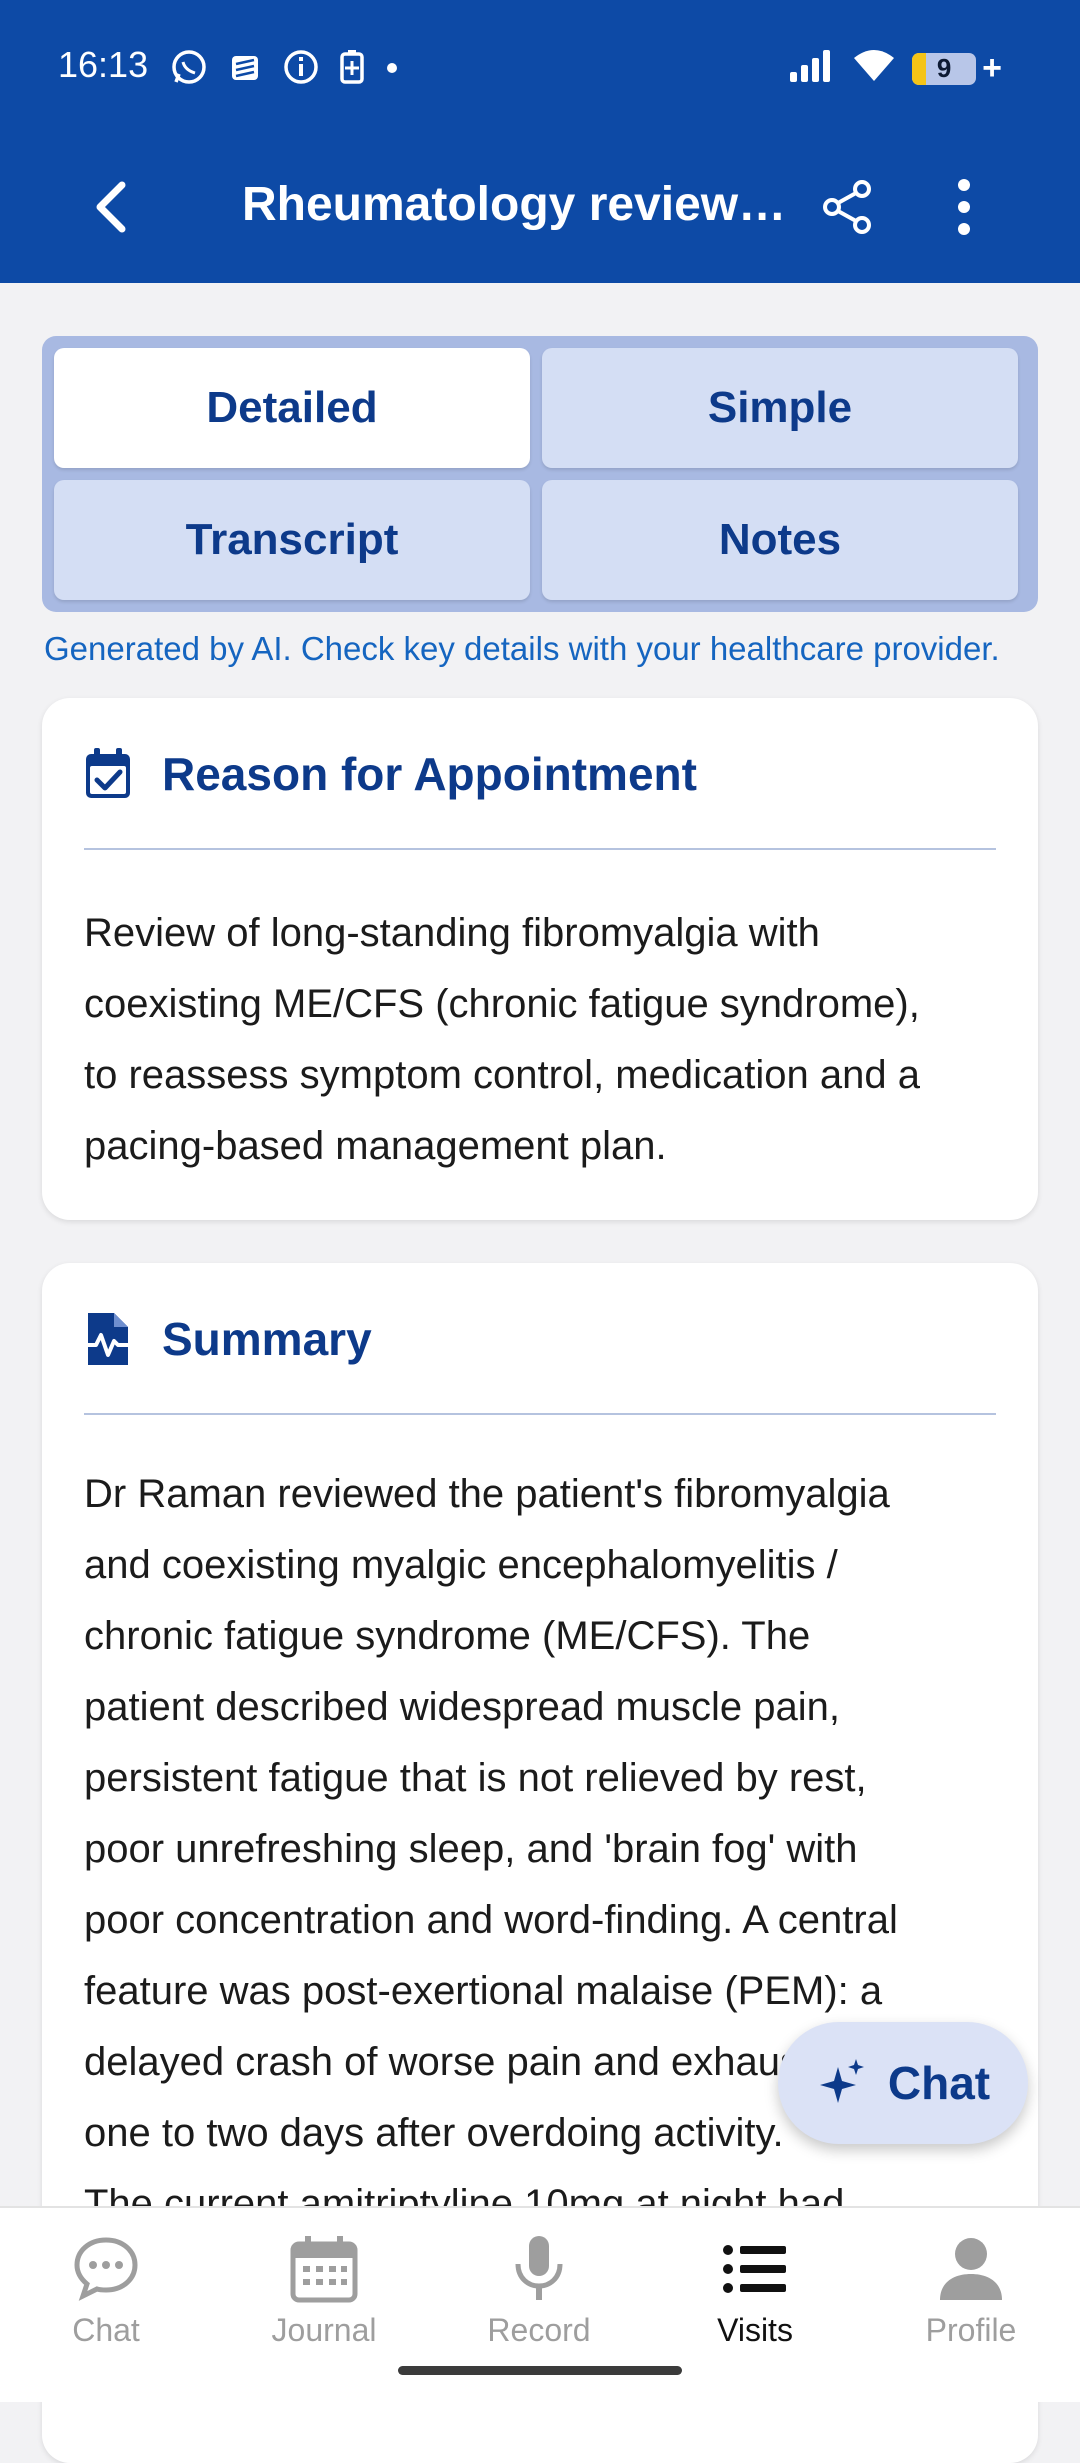 The image size is (1080, 2463). I want to click on chevron-left-icon, so click(111, 207).